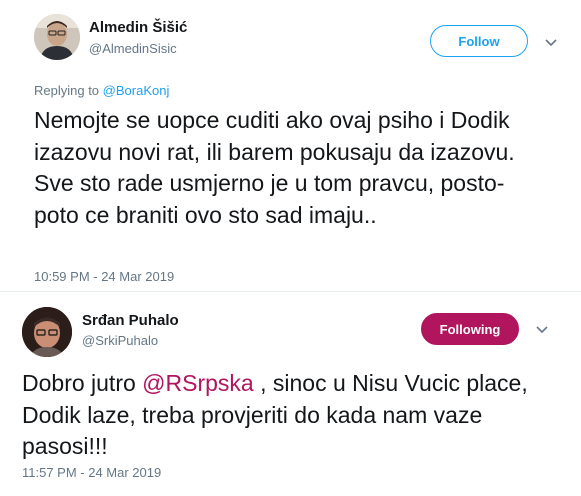  I want to click on mention-link: @RSrpska, so click(198, 383).